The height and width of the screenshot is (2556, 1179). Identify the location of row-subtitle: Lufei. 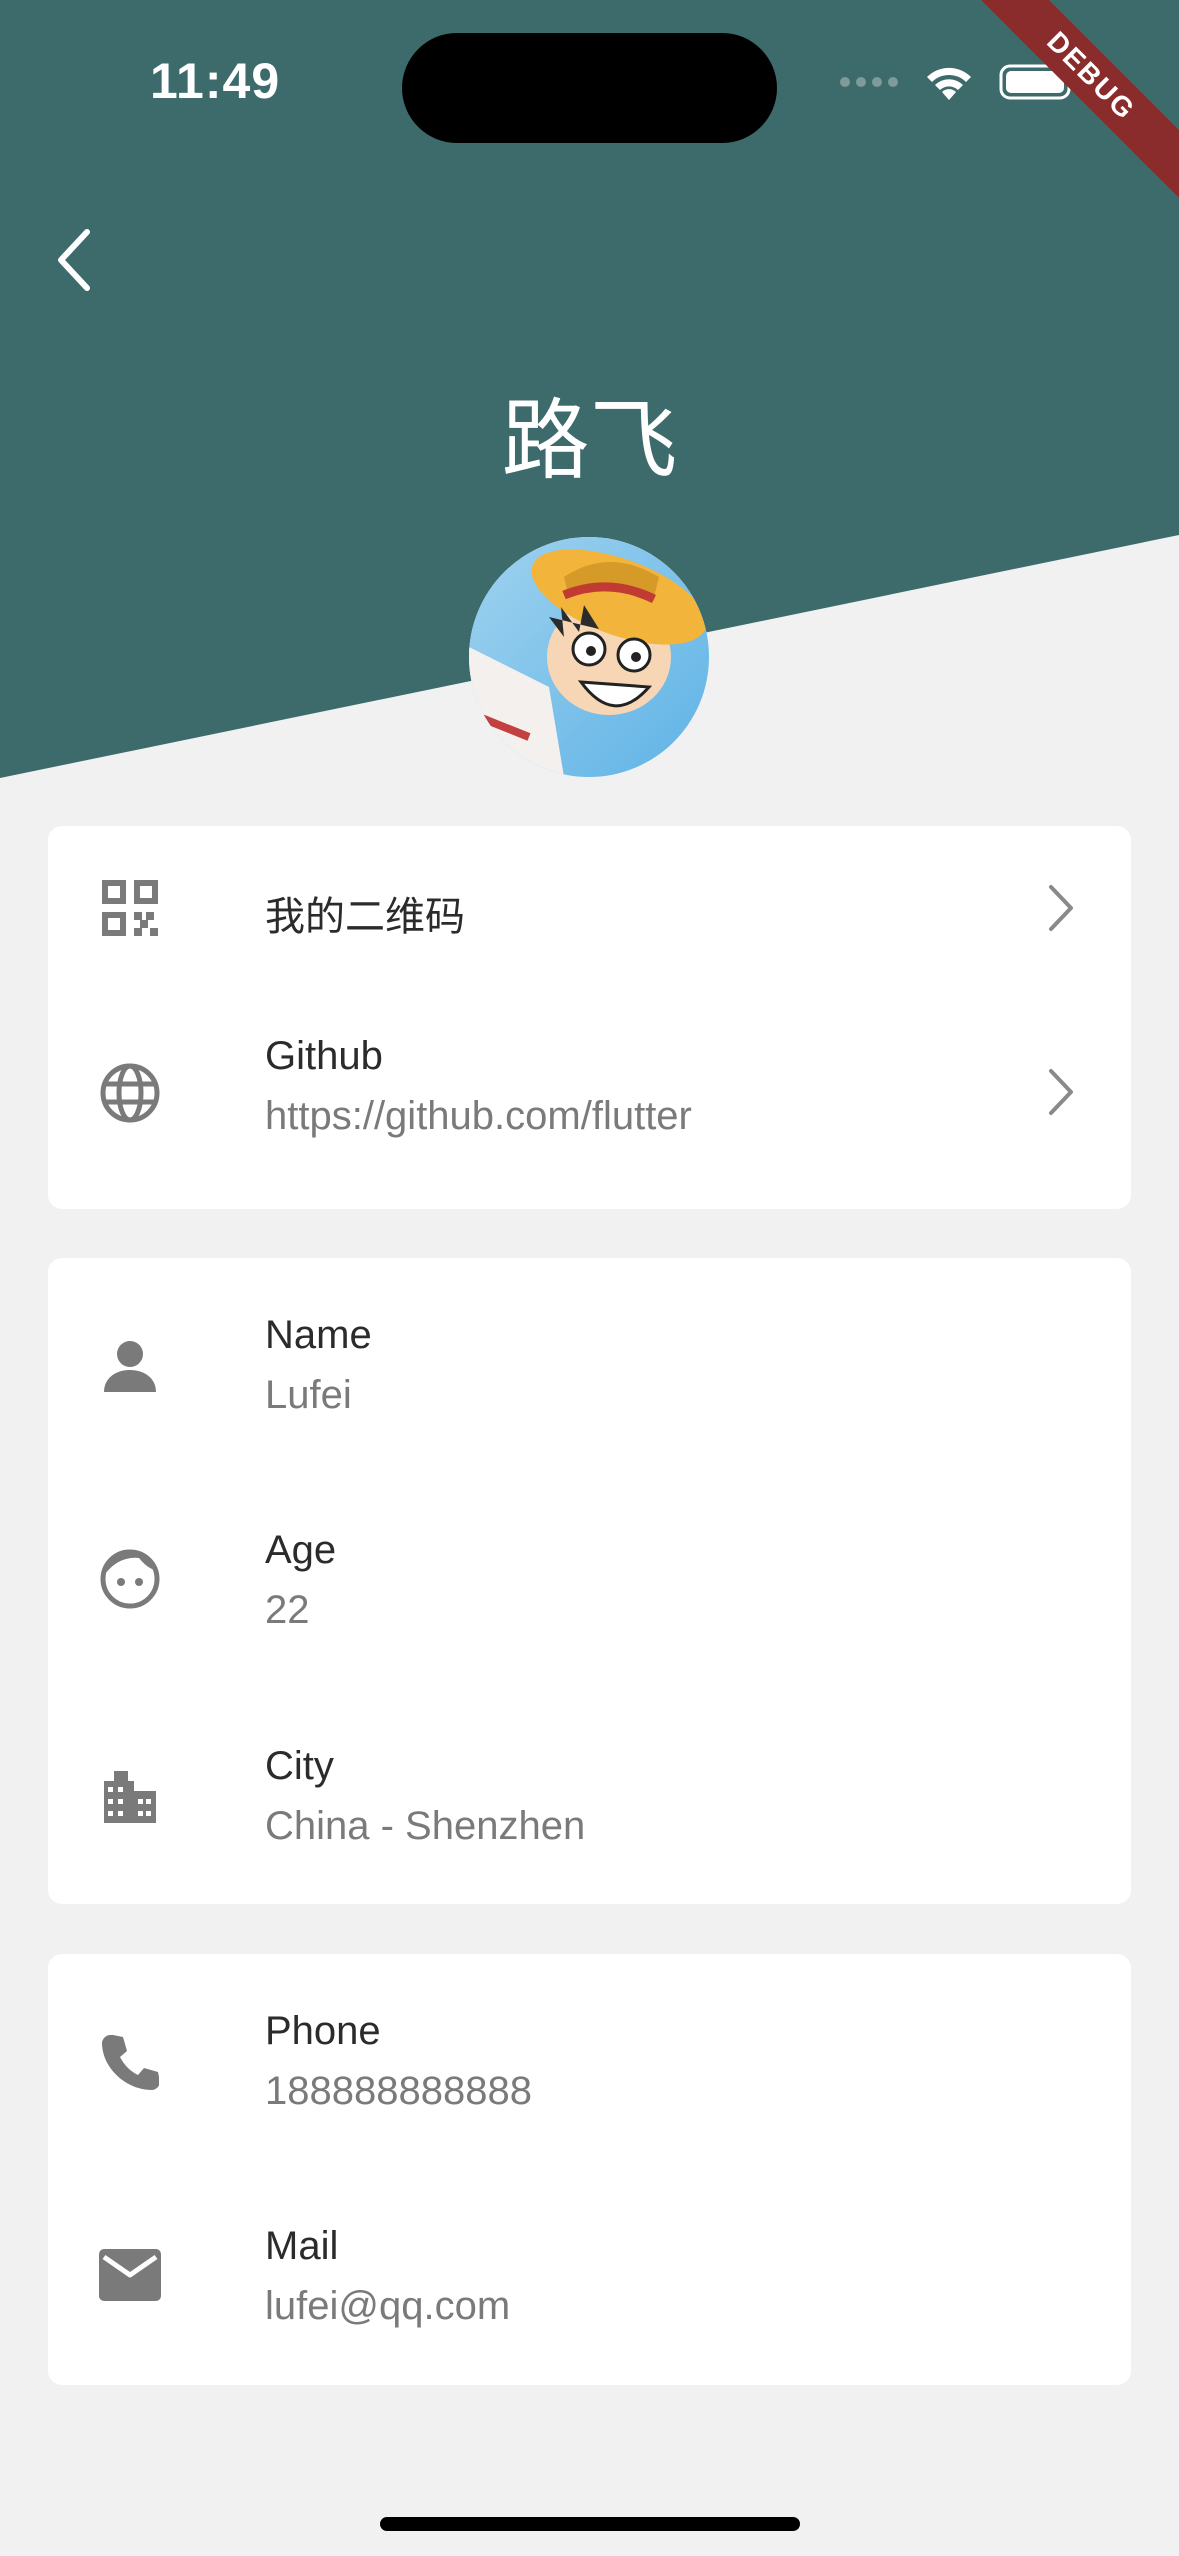
(308, 1395).